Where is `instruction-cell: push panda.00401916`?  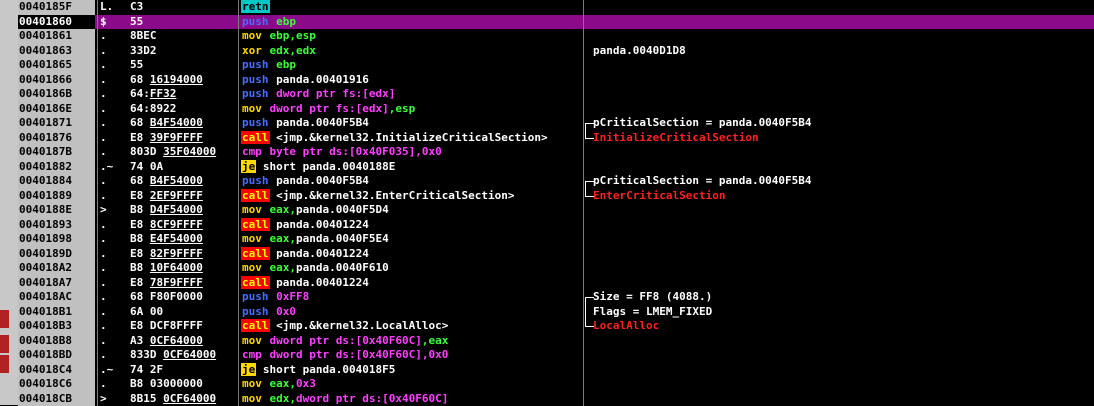
instruction-cell: push panda.00401916 is located at coordinates (417, 80).